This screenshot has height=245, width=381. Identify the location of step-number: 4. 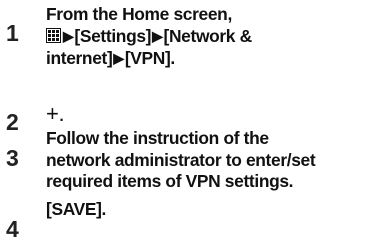
(12, 229).